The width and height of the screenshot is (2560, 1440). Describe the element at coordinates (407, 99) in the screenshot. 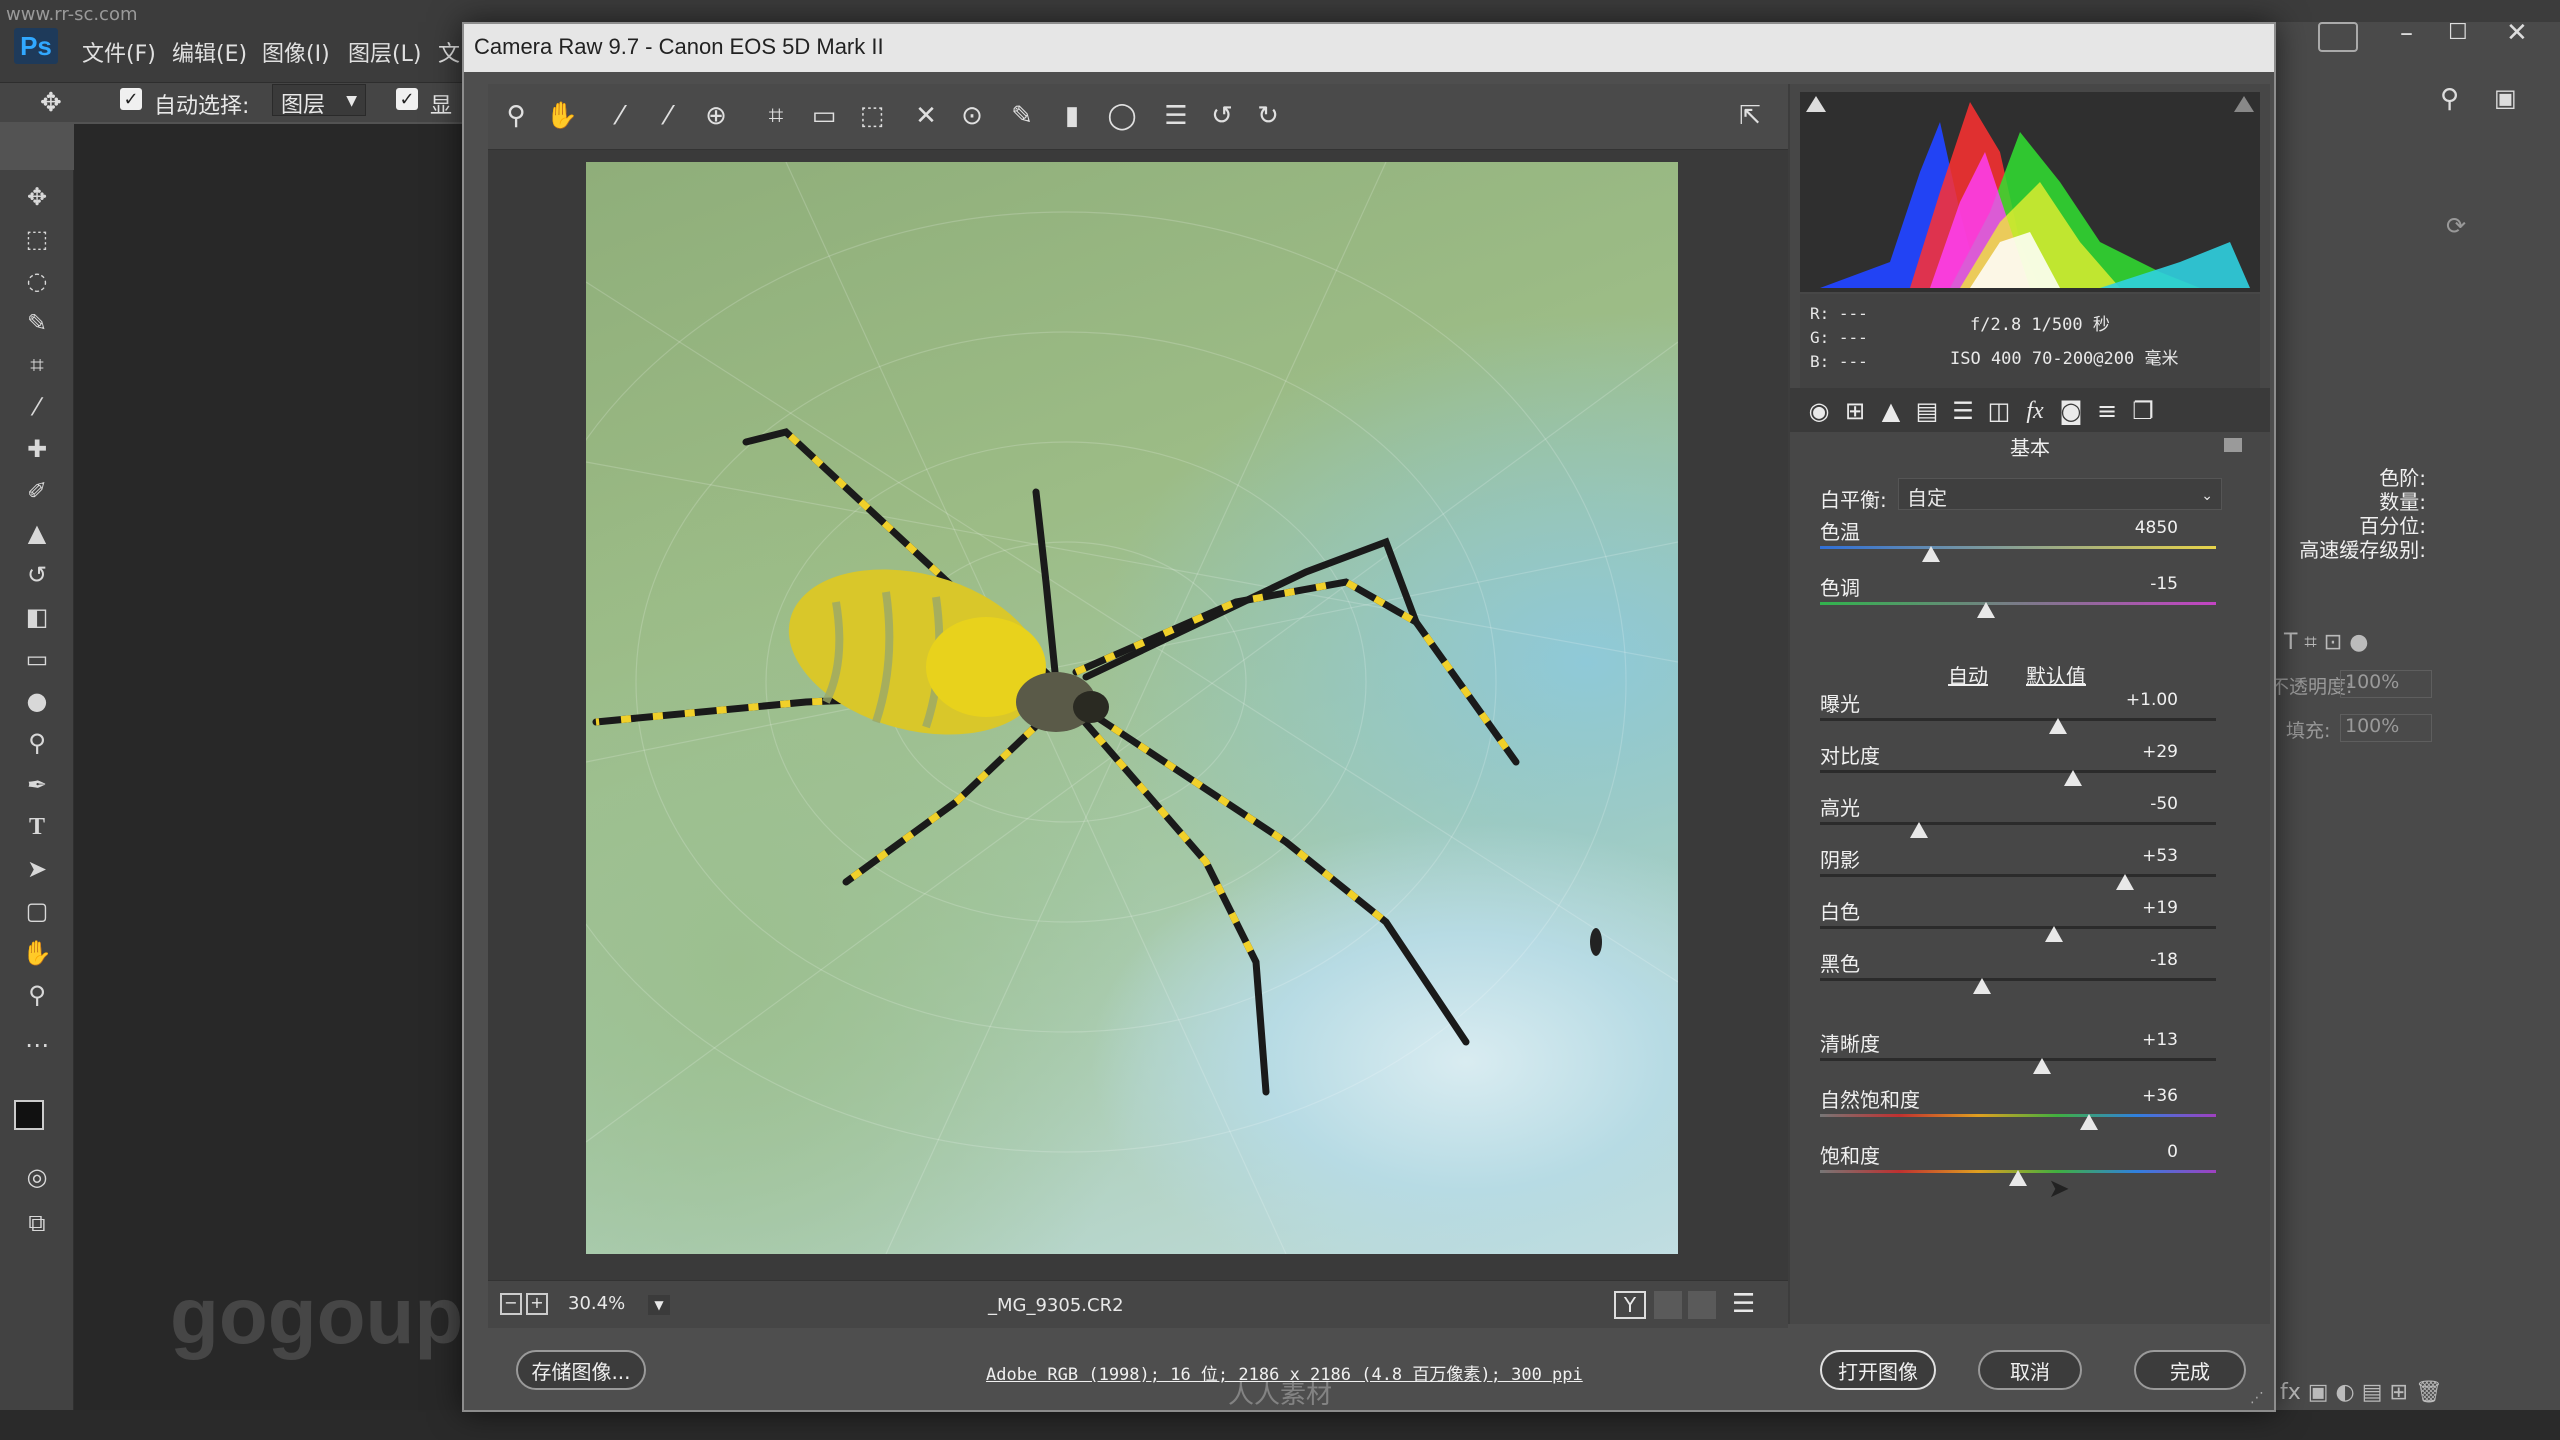

I see `show-transform-checkbox: ✓` at that location.